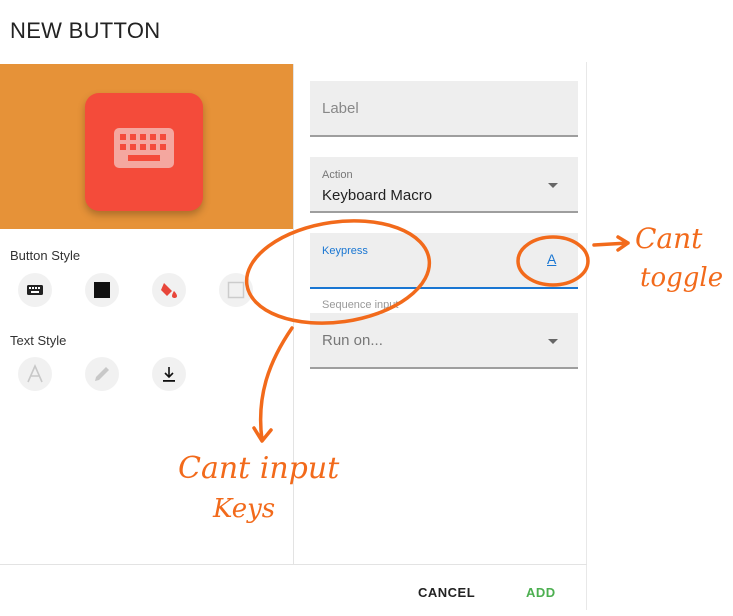 This screenshot has width=733, height=616. Describe the element at coordinates (337, 175) in the screenshot. I see `action-label: Action` at that location.